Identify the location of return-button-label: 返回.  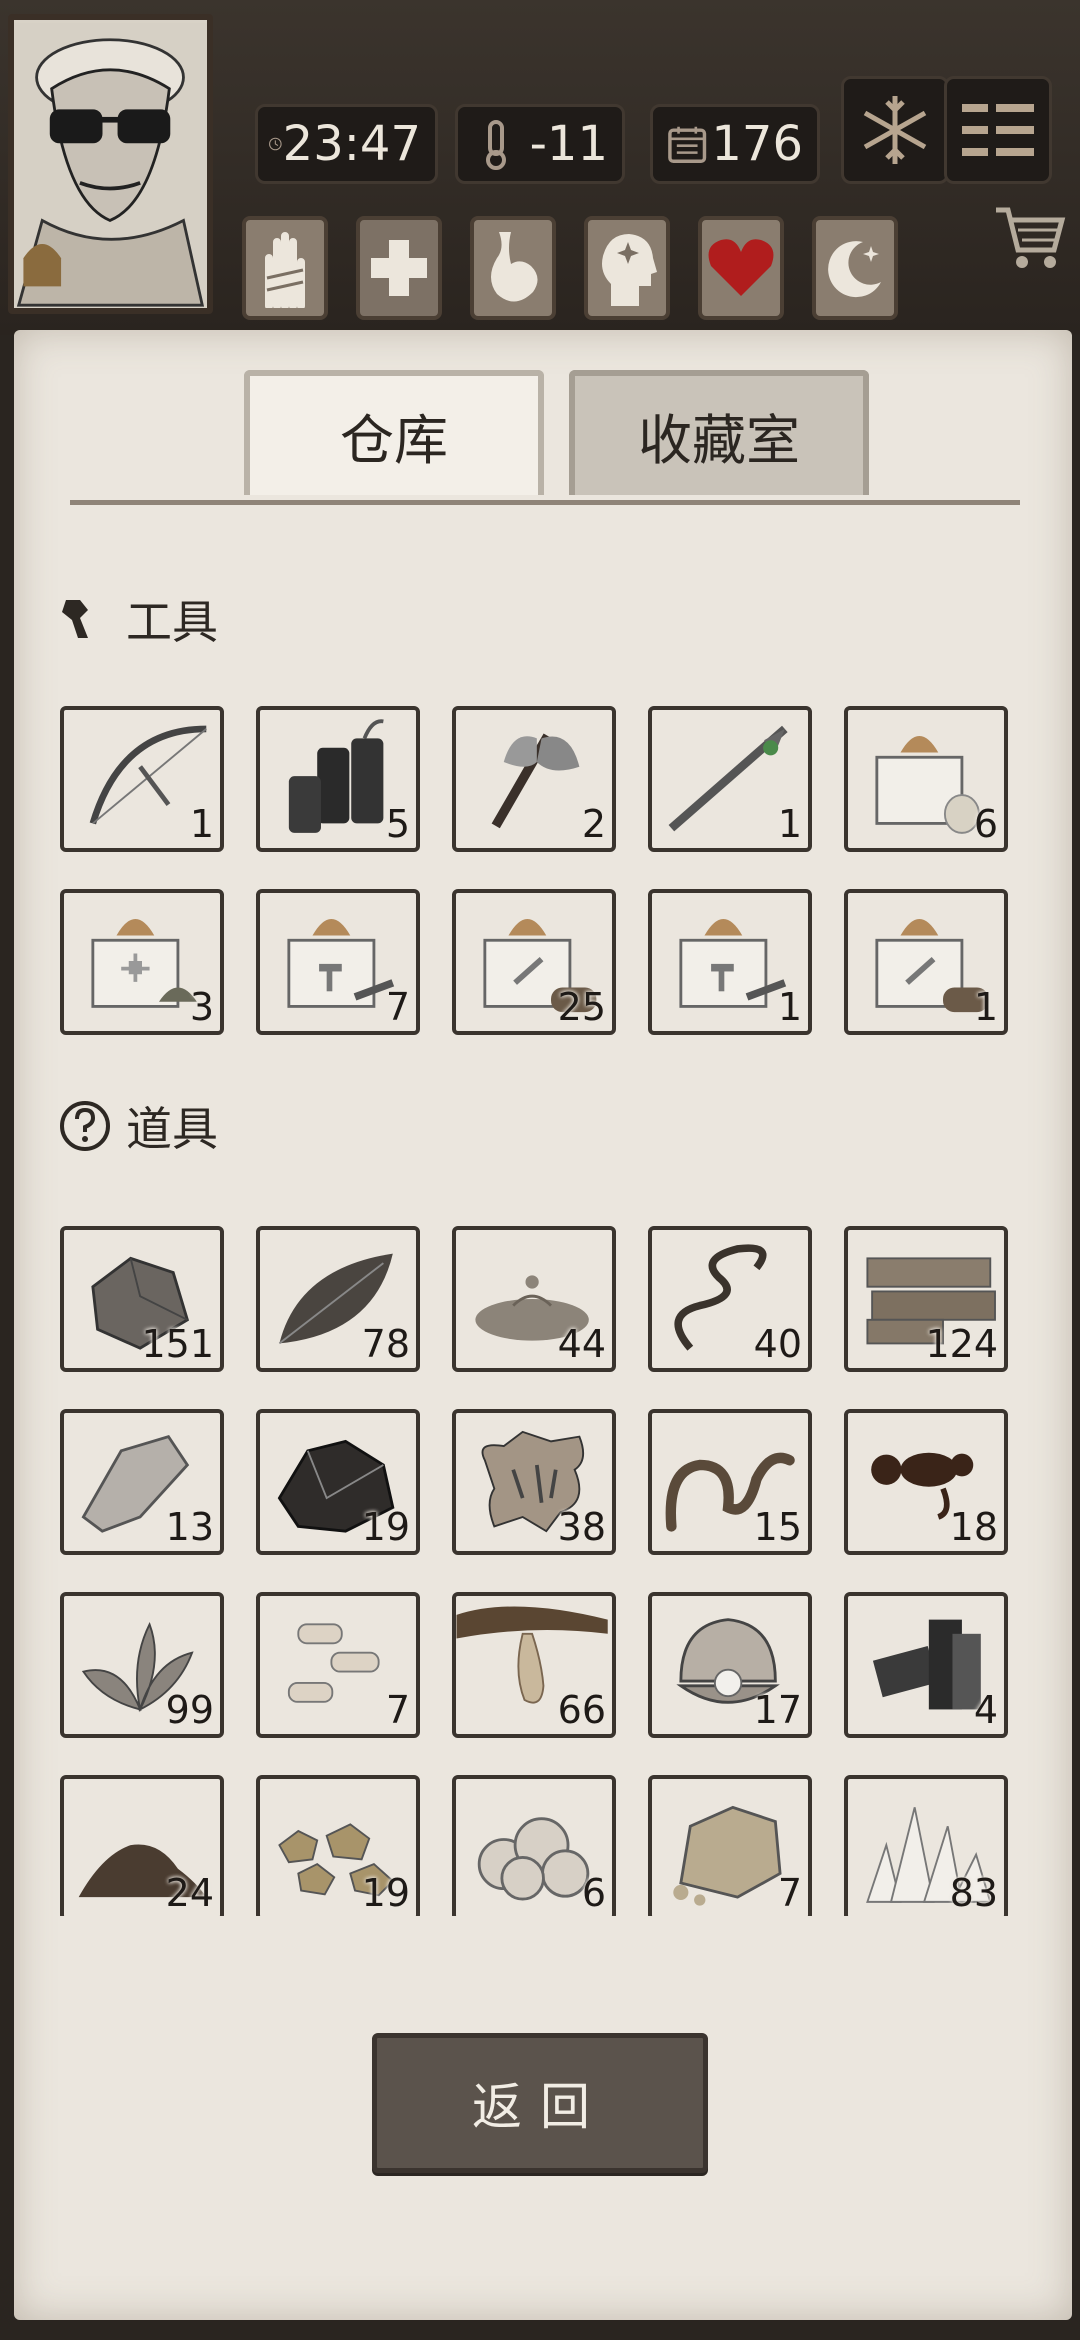
(540, 2107).